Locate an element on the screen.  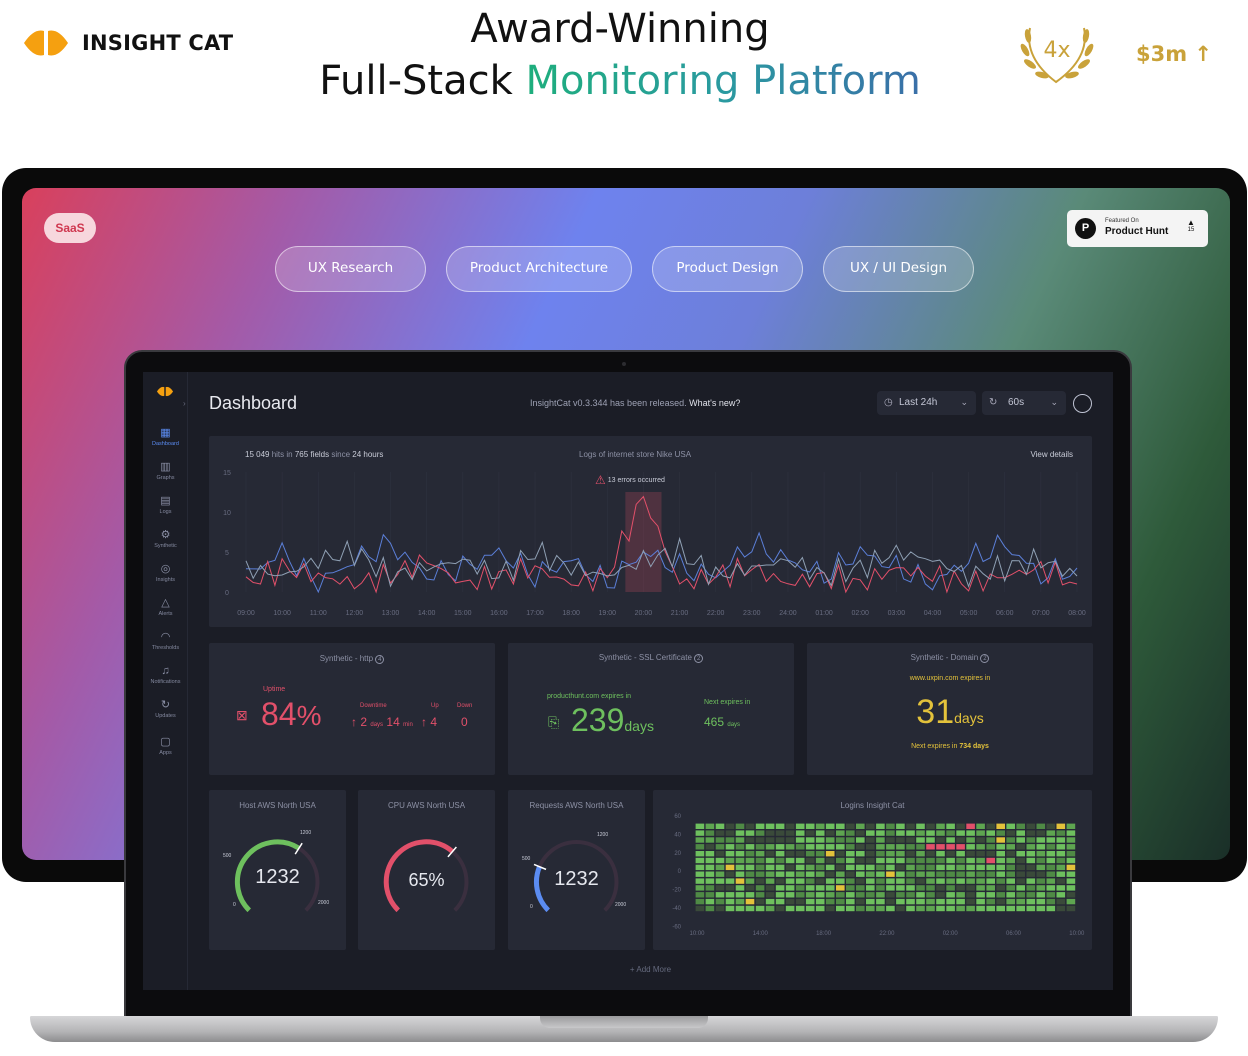
sidebar-item-alerts: △ Alerts is located at coordinates (165, 607).